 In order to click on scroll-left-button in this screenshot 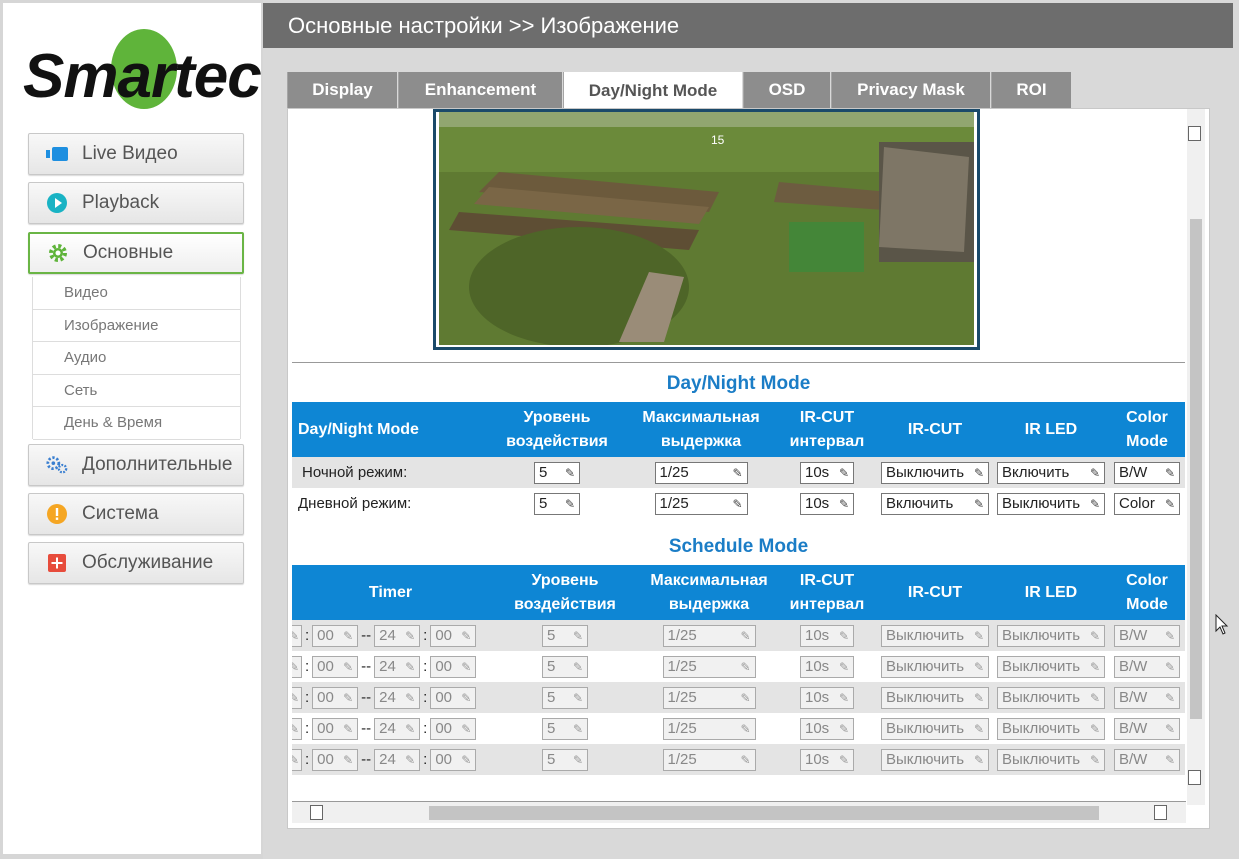, I will do `click(316, 812)`.